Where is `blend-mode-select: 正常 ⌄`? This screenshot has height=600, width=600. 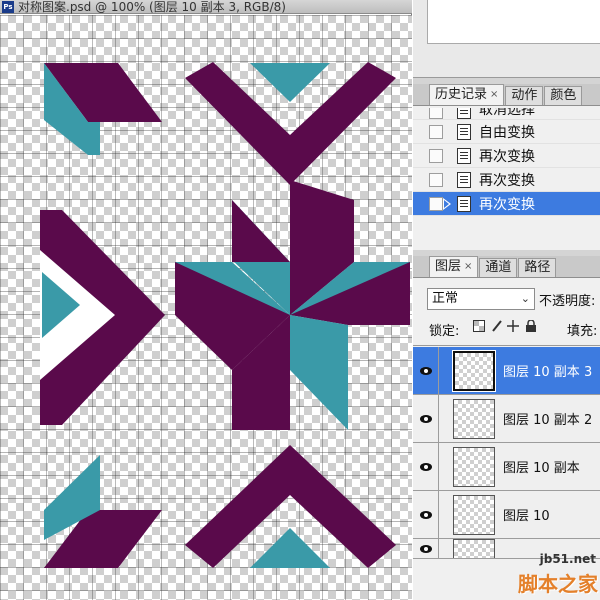 blend-mode-select: 正常 ⌄ is located at coordinates (481, 299).